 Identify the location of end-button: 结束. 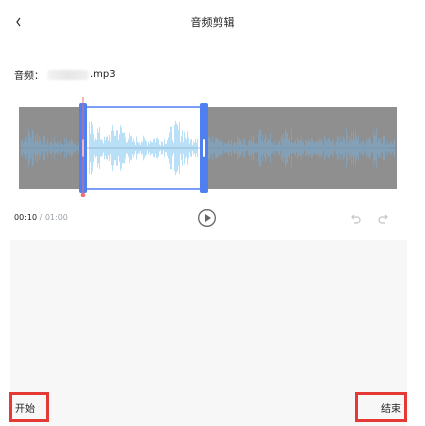
(381, 407).